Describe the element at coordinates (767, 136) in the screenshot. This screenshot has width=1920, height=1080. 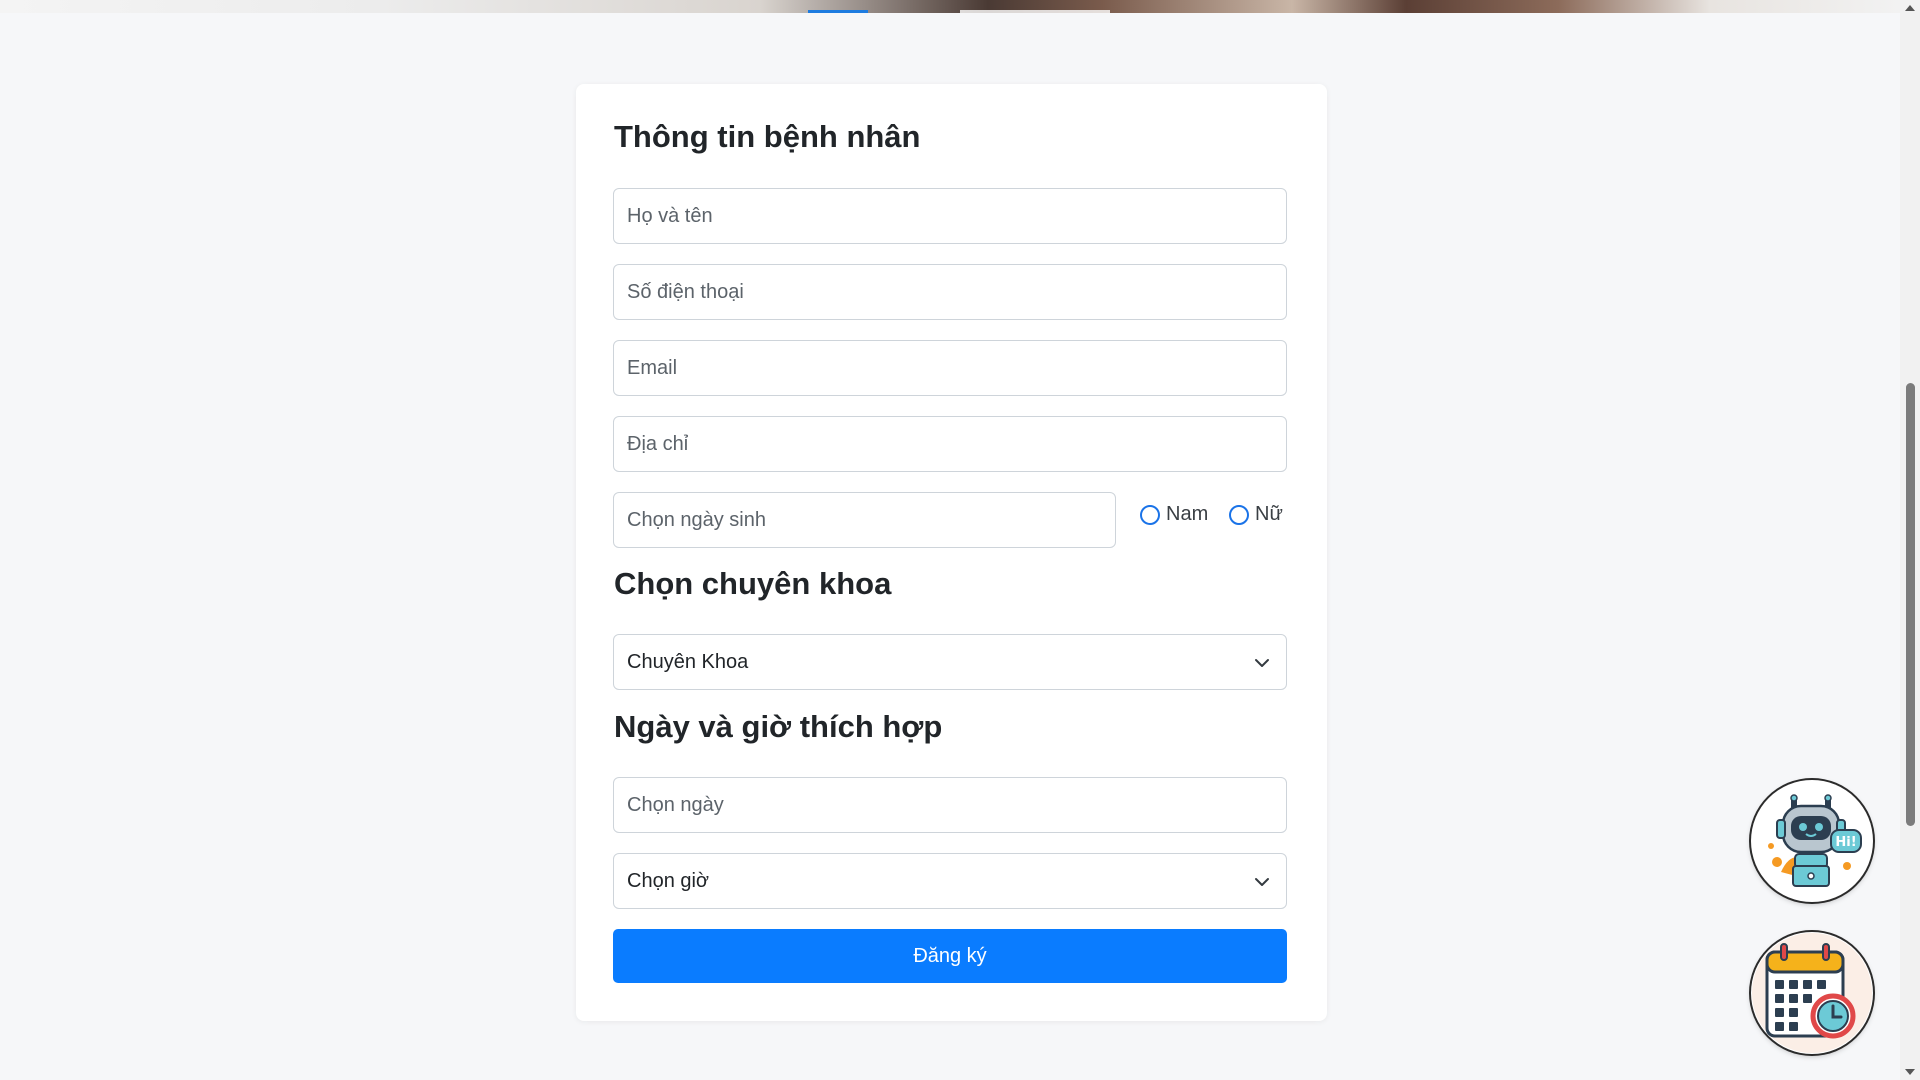
I see `patient-info-title: Thông tin bệnh nhân` at that location.